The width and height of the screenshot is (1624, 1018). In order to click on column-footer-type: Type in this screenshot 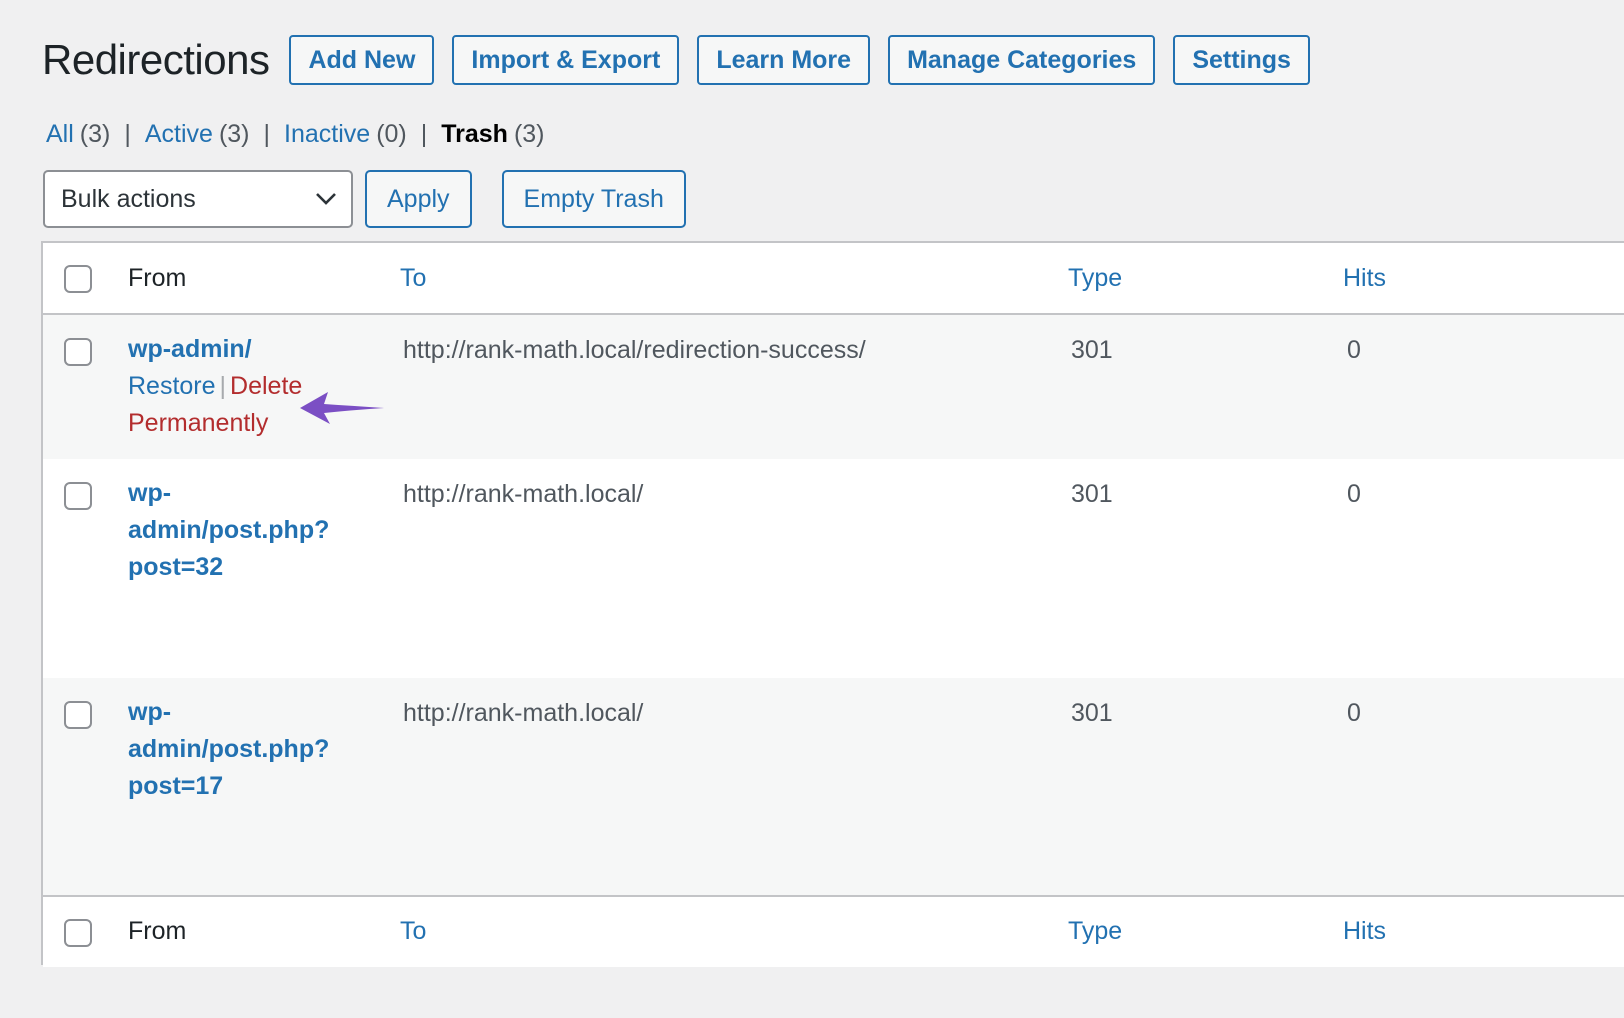, I will do `click(1095, 931)`.